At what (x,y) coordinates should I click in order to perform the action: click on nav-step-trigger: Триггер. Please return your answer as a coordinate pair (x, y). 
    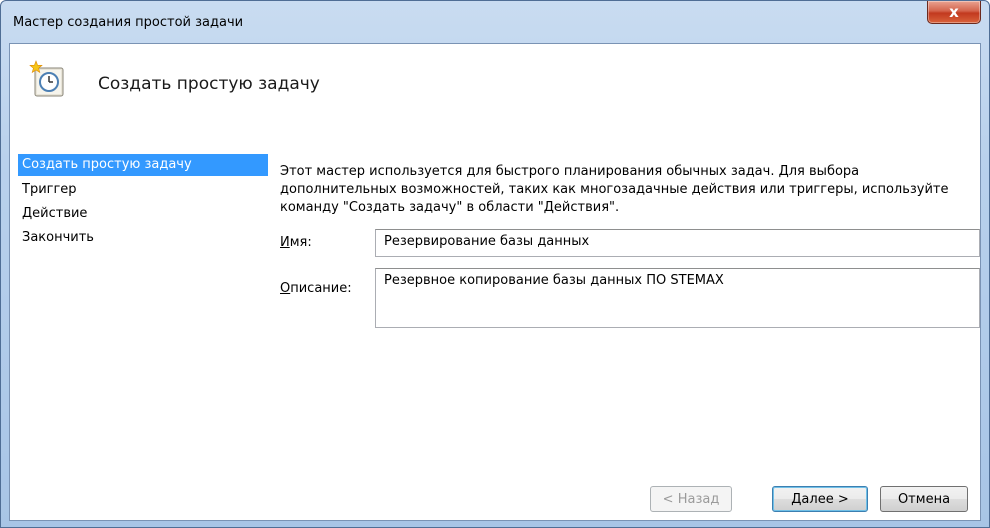
    Looking at the image, I should click on (143, 190).